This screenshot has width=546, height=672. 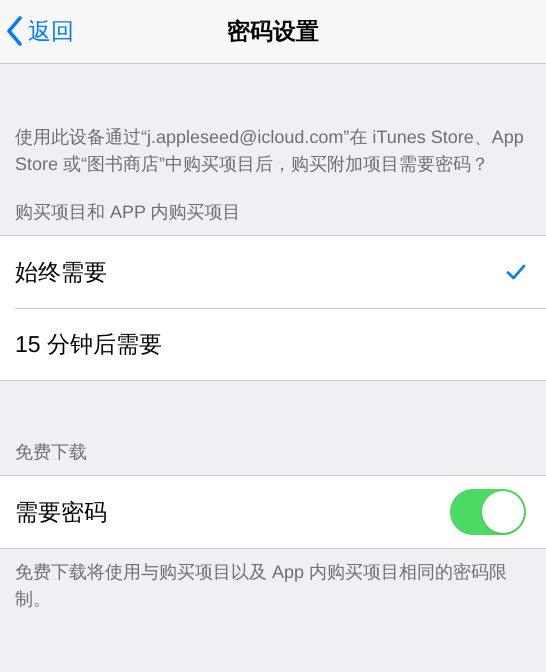 What do you see at coordinates (128, 212) in the screenshot?
I see `section-header: 购买项目和 APP 内购买项目` at bounding box center [128, 212].